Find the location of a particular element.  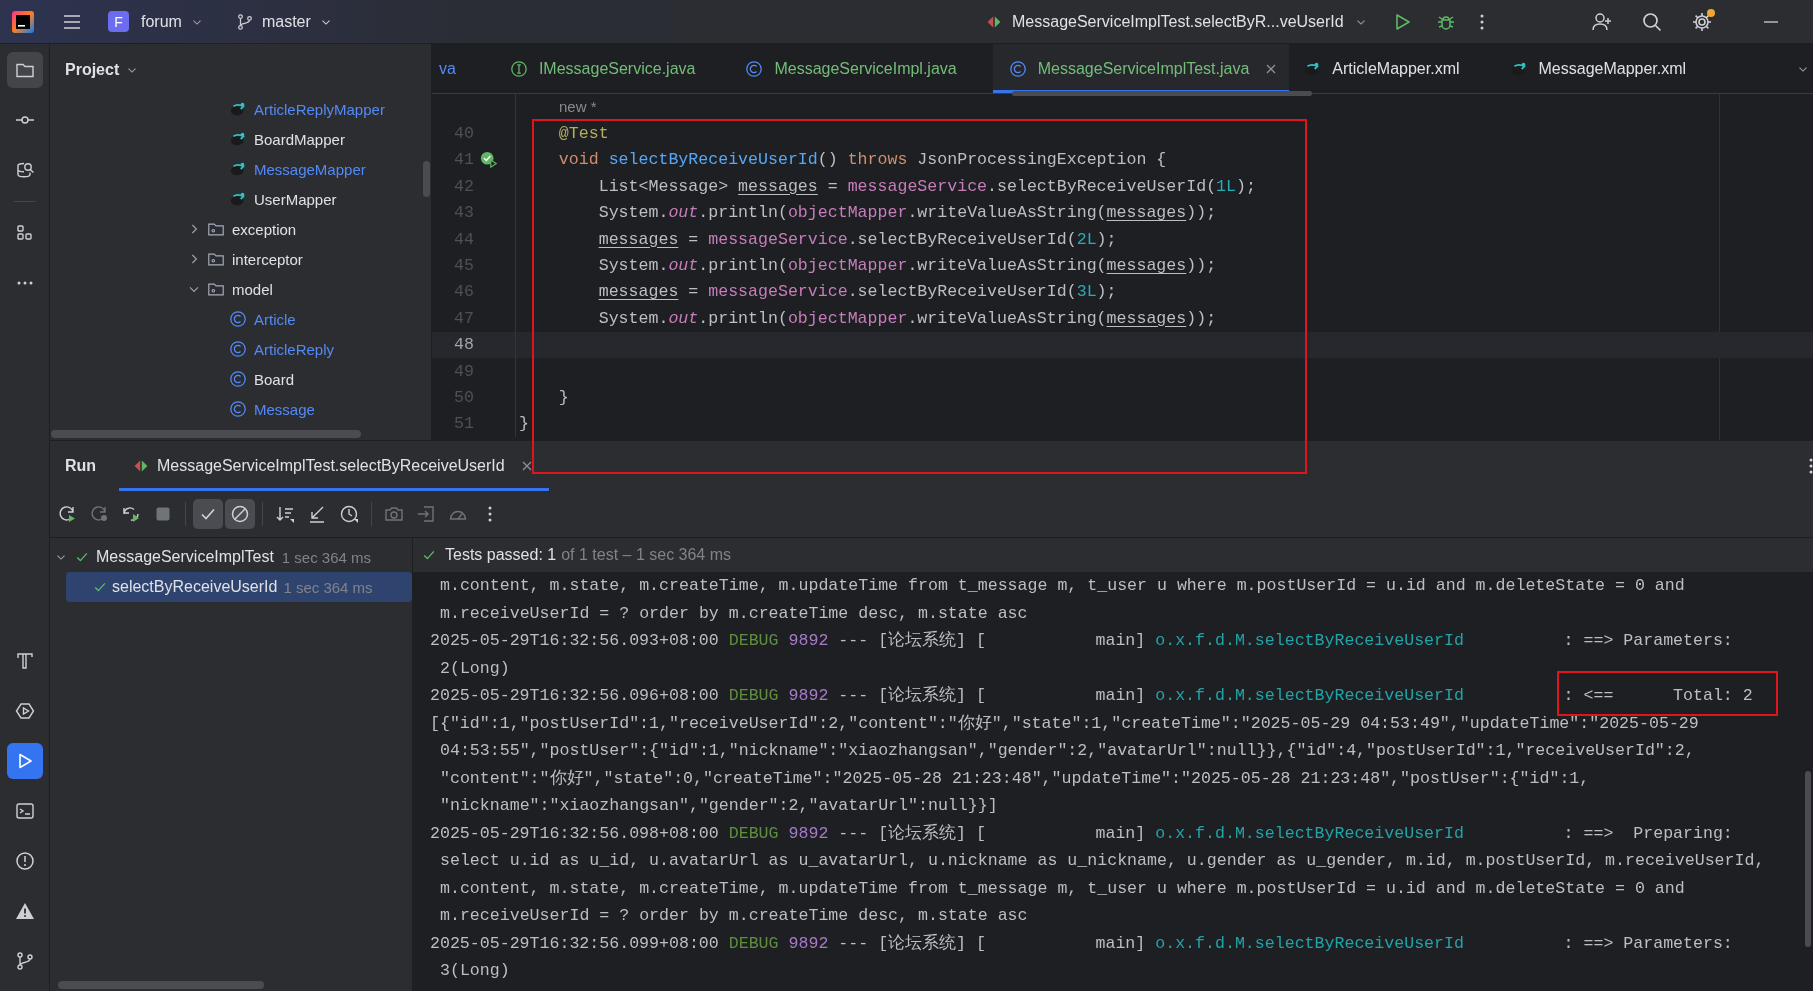

test-summary: Tests passed: 1 is located at coordinates (501, 555).